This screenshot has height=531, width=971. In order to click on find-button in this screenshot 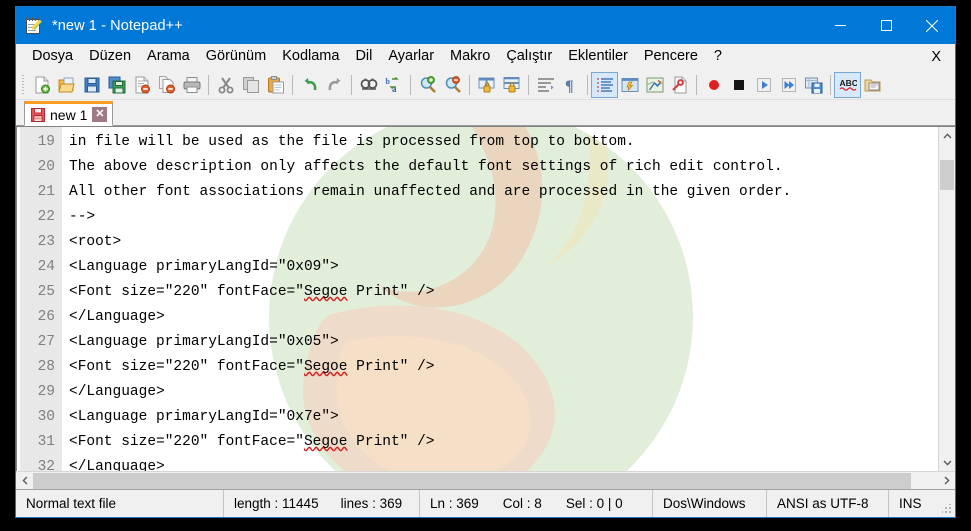, I will do `click(368, 85)`.